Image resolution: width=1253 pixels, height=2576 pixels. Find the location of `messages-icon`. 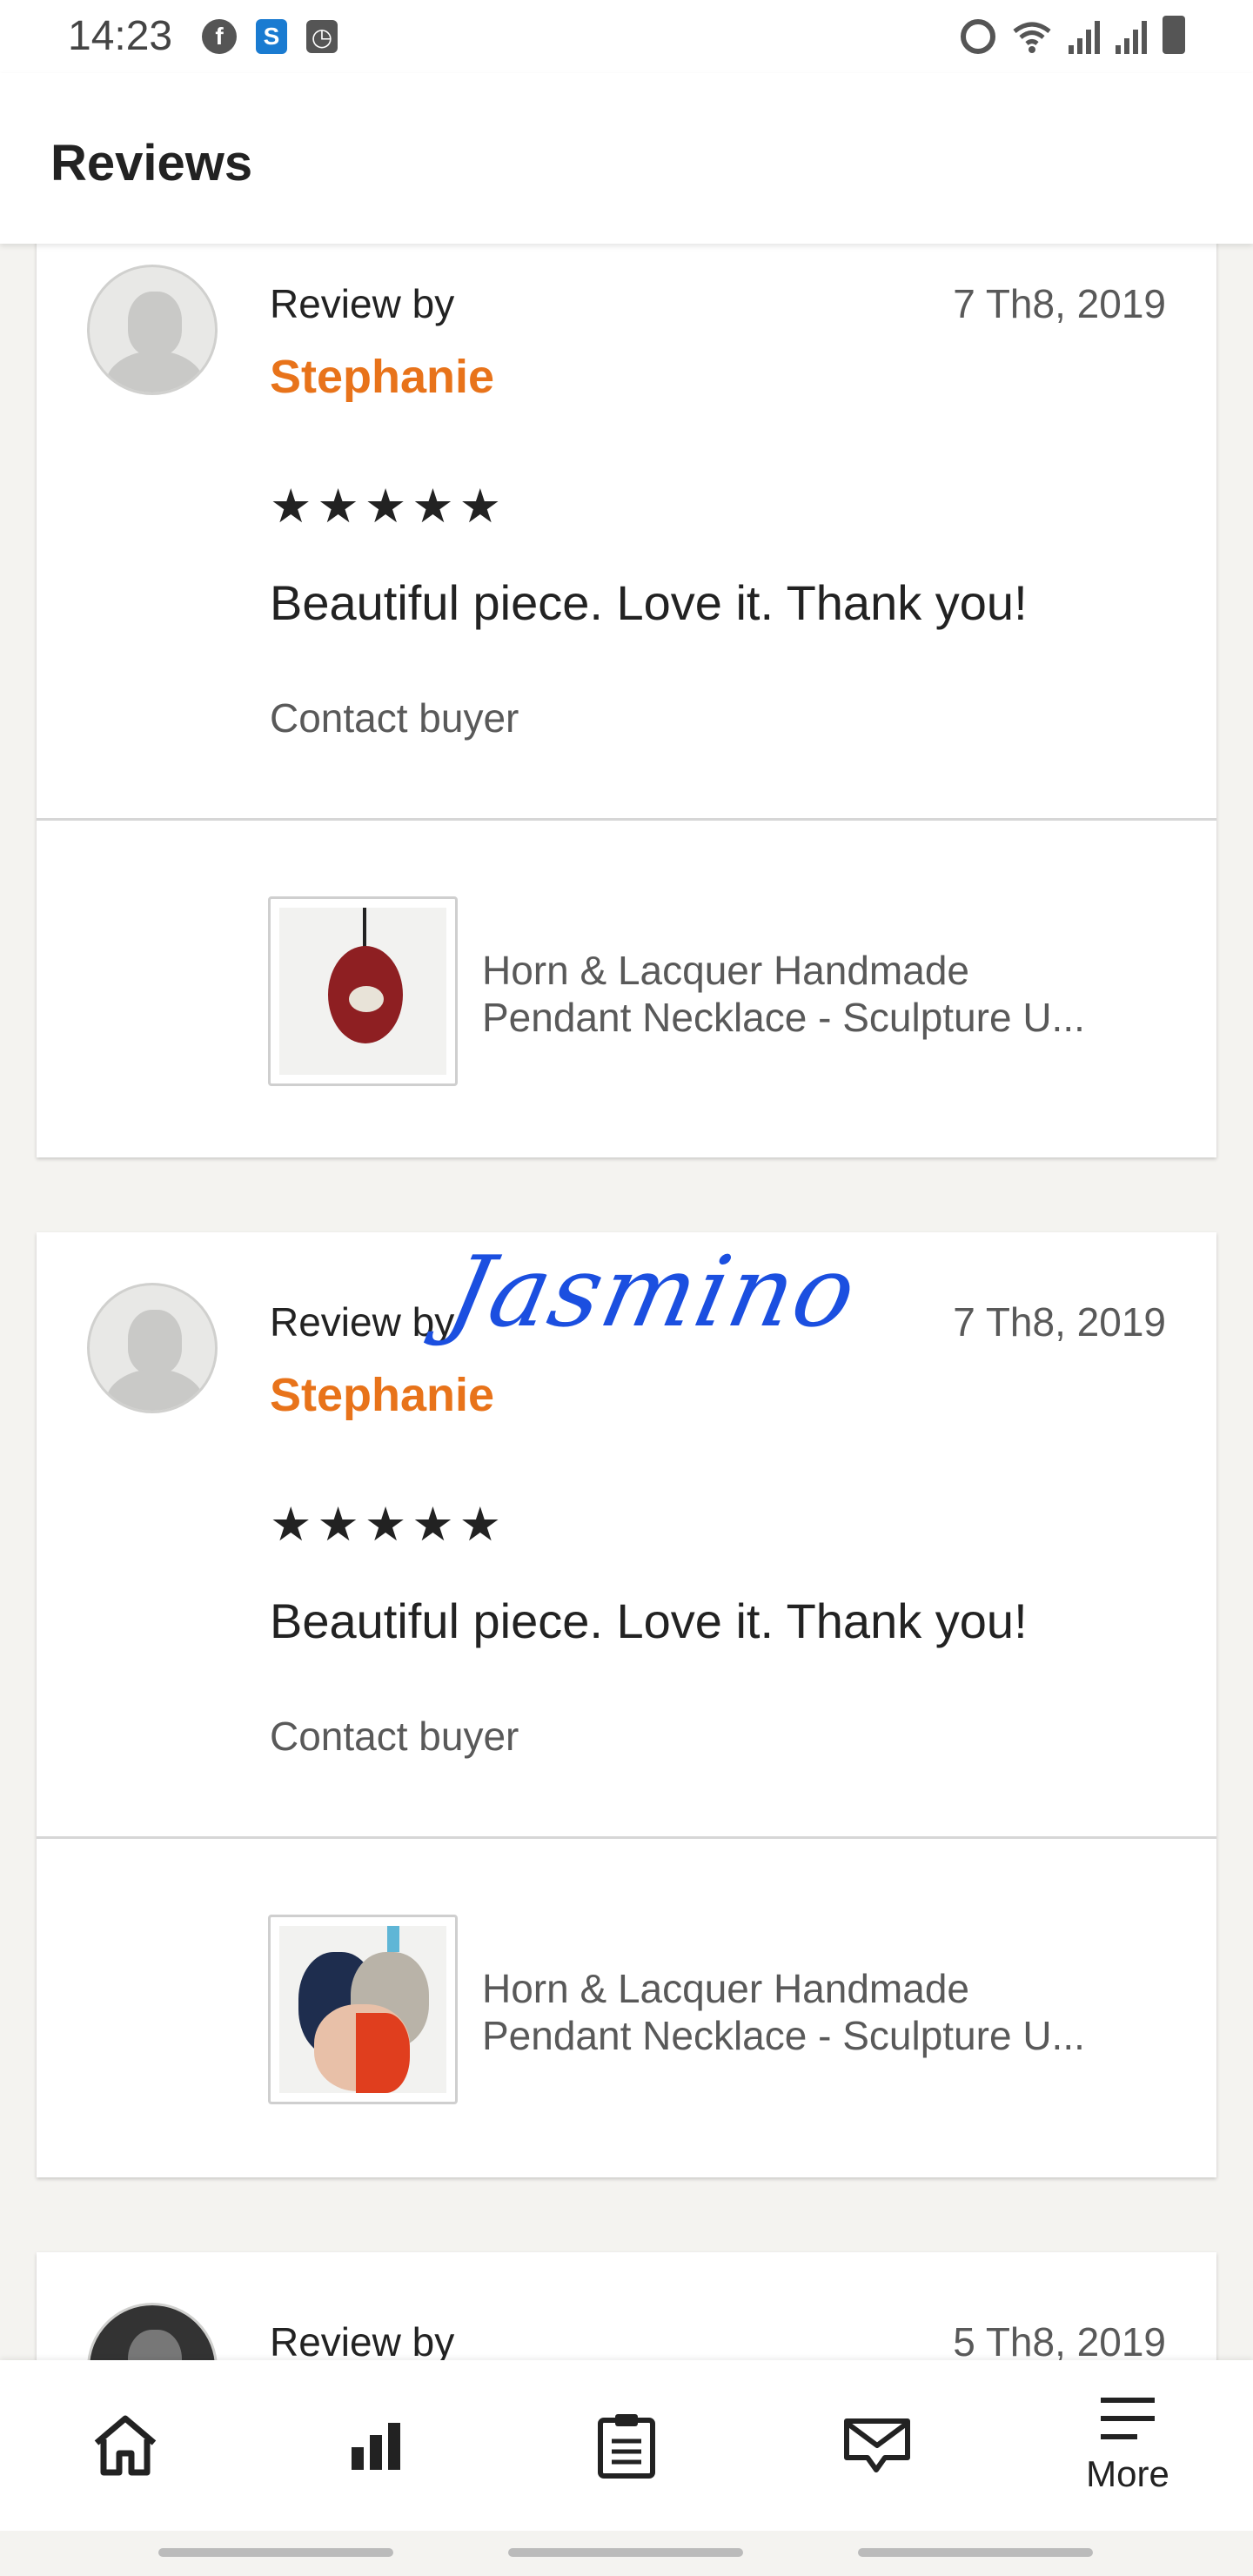

messages-icon is located at coordinates (877, 2445).